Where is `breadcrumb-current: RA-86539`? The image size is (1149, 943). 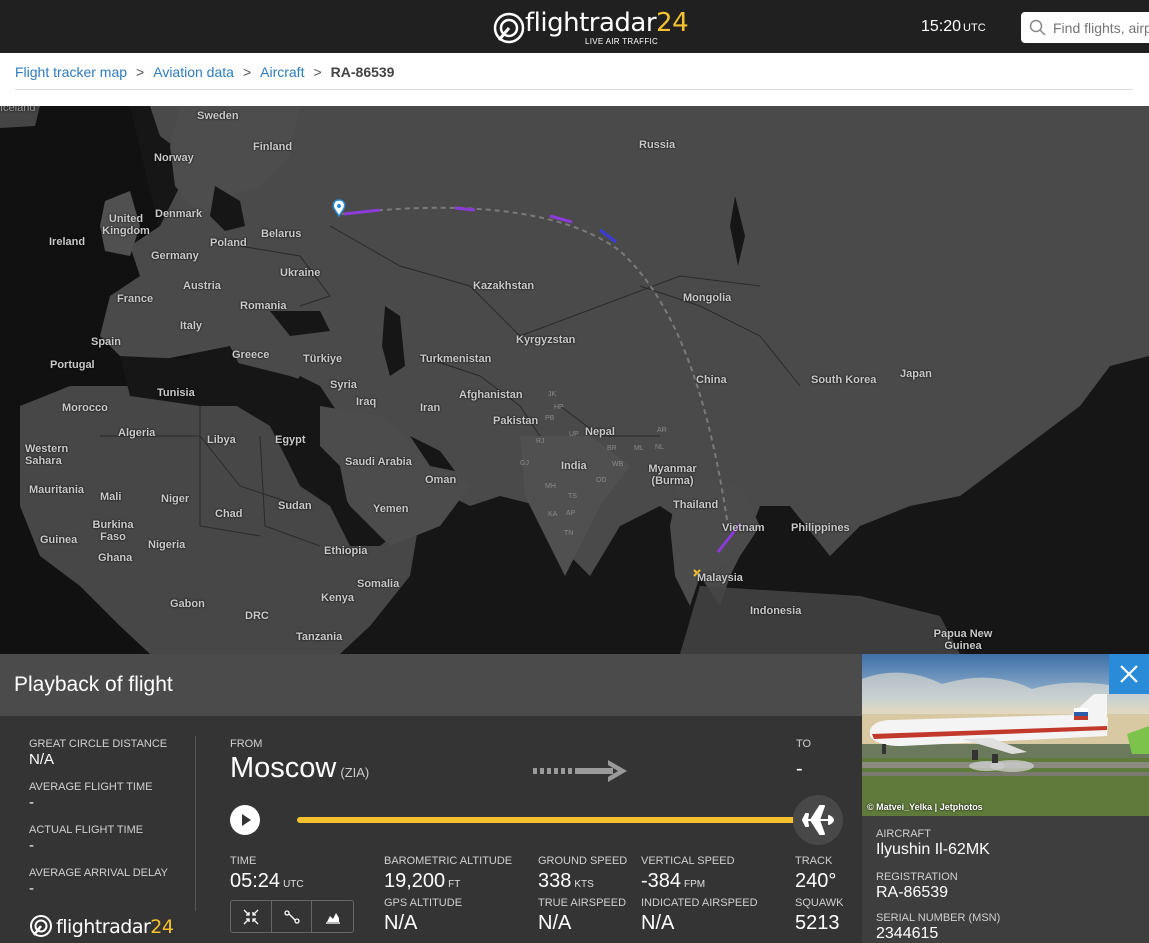
breadcrumb-current: RA-86539 is located at coordinates (362, 72).